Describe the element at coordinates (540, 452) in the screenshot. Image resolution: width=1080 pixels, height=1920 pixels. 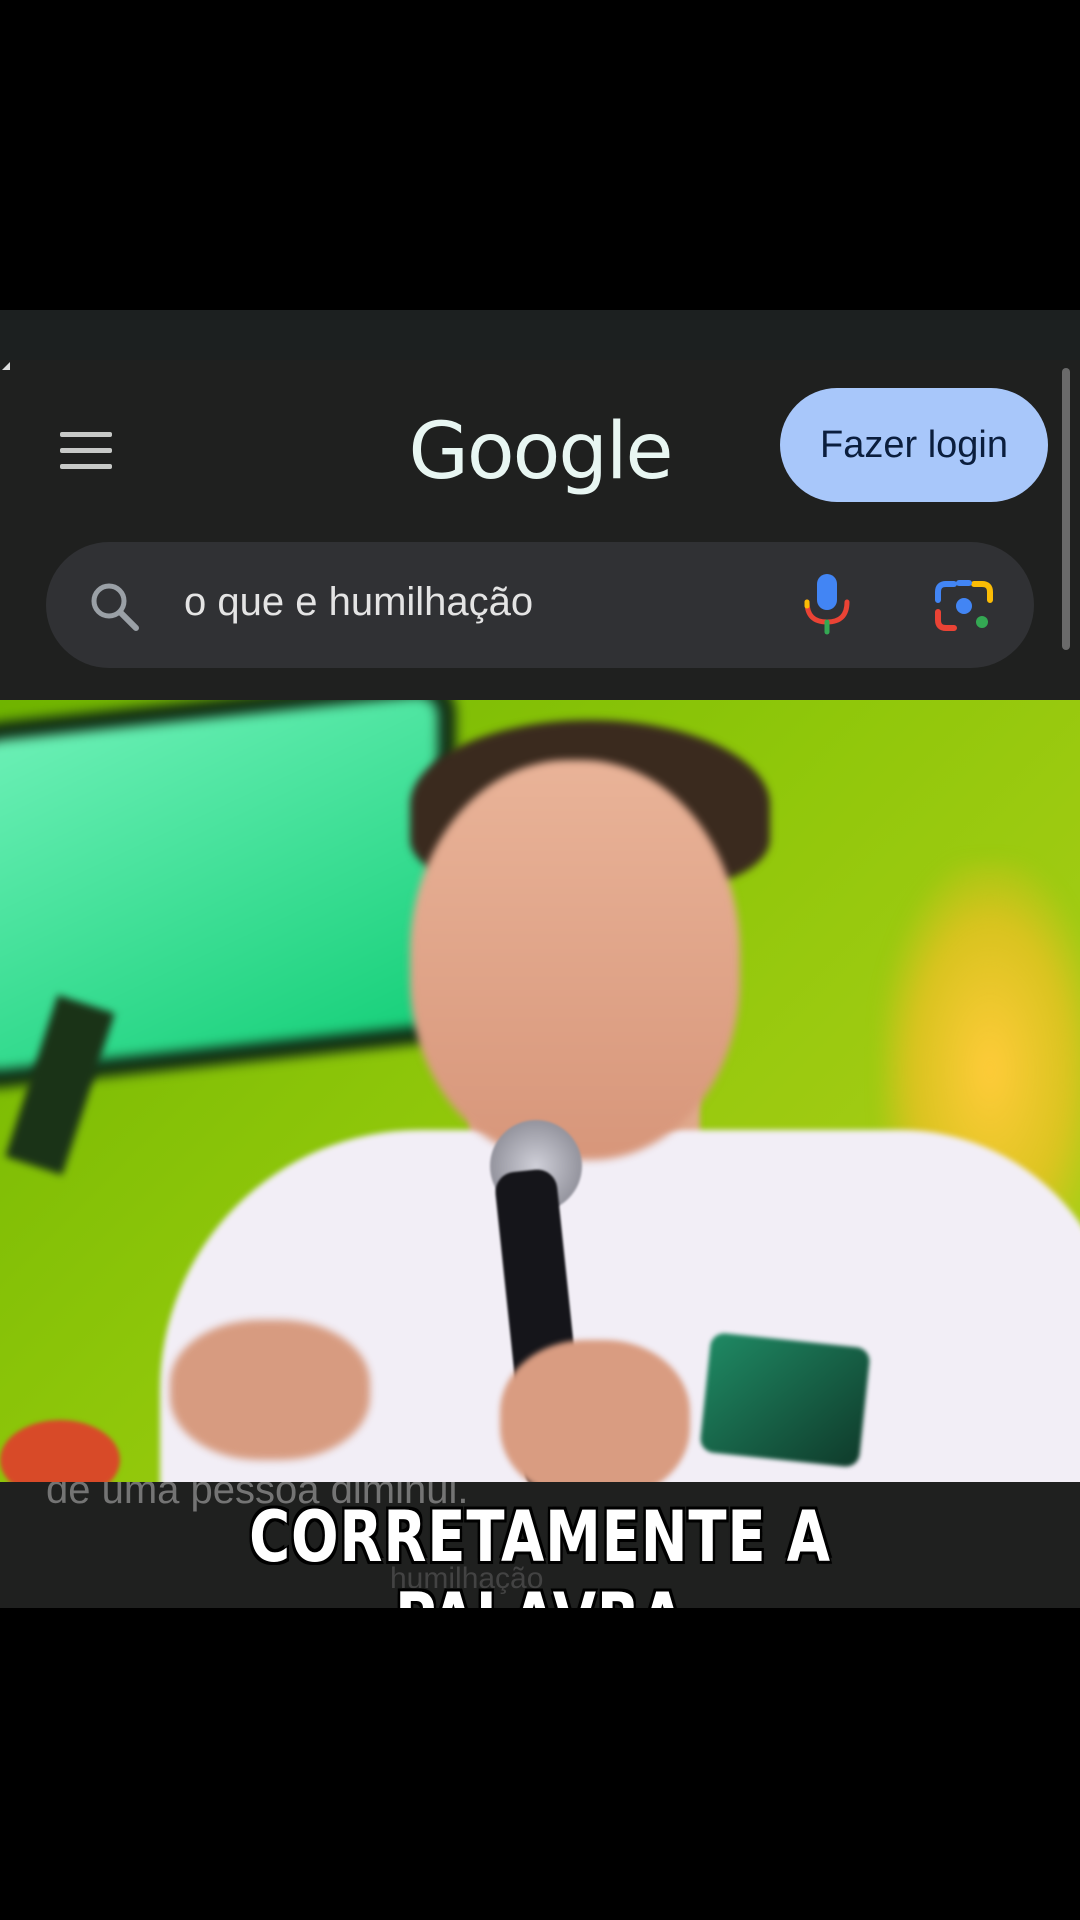
I see `google-logo: Google` at that location.